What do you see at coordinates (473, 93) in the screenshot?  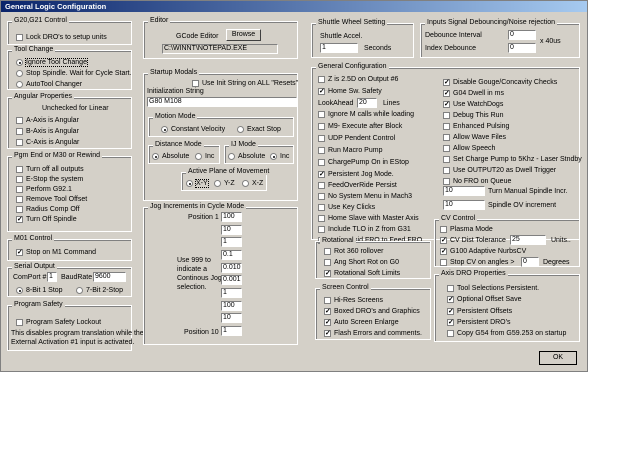 I see `g04-dwell-checkbox: G04 Dwell in ms` at bounding box center [473, 93].